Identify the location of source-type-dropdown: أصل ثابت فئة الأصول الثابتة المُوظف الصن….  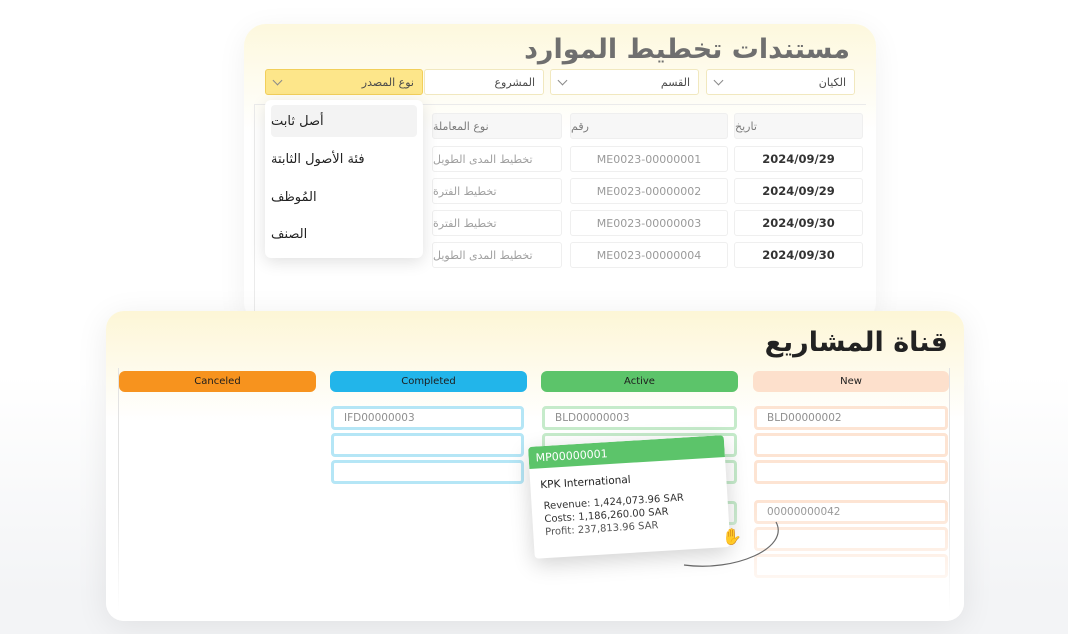
(344, 179).